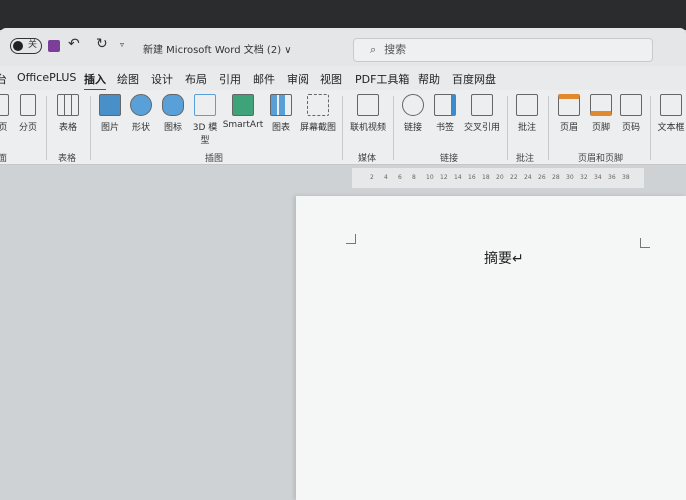 The height and width of the screenshot is (500, 686). Describe the element at coordinates (503, 50) in the screenshot. I see `search-input: ⌕ 搜索` at that location.